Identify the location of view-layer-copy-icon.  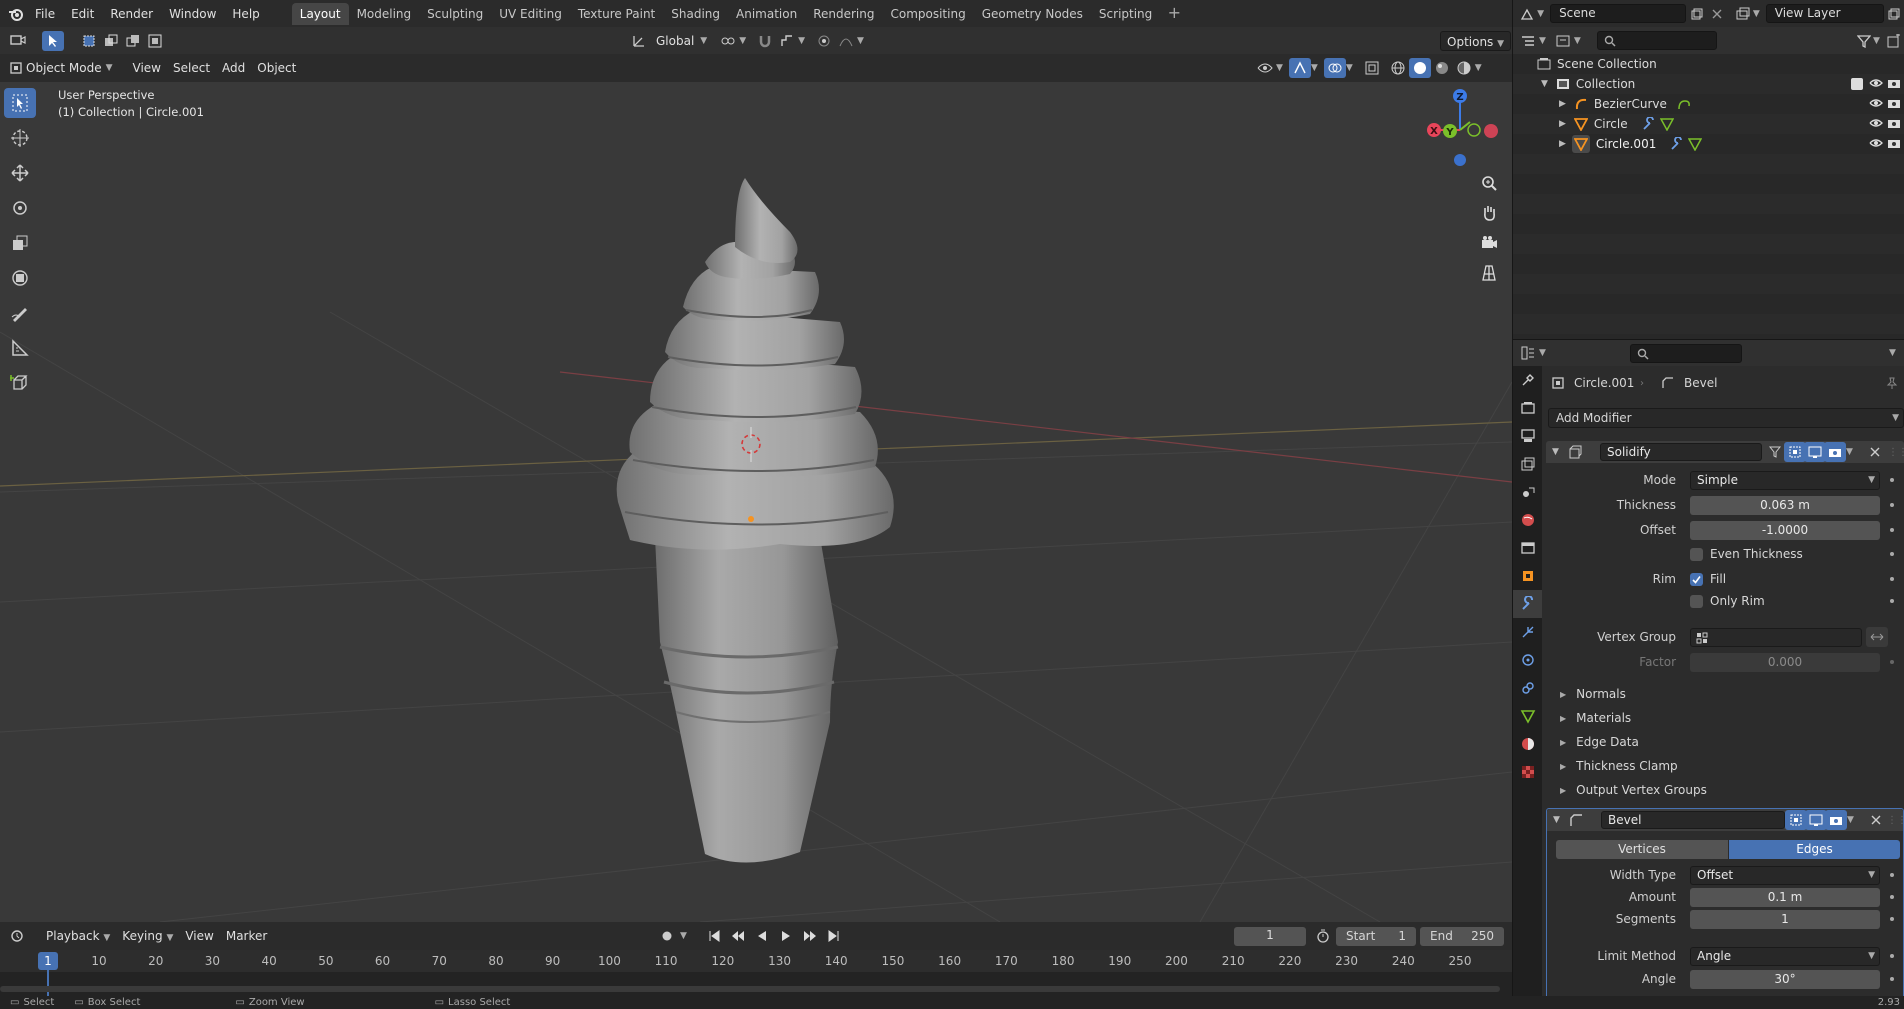
(1894, 14).